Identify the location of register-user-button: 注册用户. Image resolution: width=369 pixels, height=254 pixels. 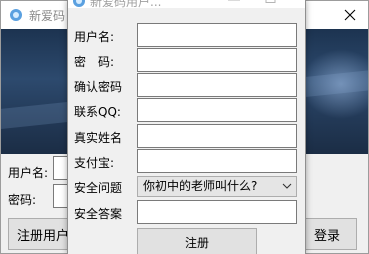
(39, 234).